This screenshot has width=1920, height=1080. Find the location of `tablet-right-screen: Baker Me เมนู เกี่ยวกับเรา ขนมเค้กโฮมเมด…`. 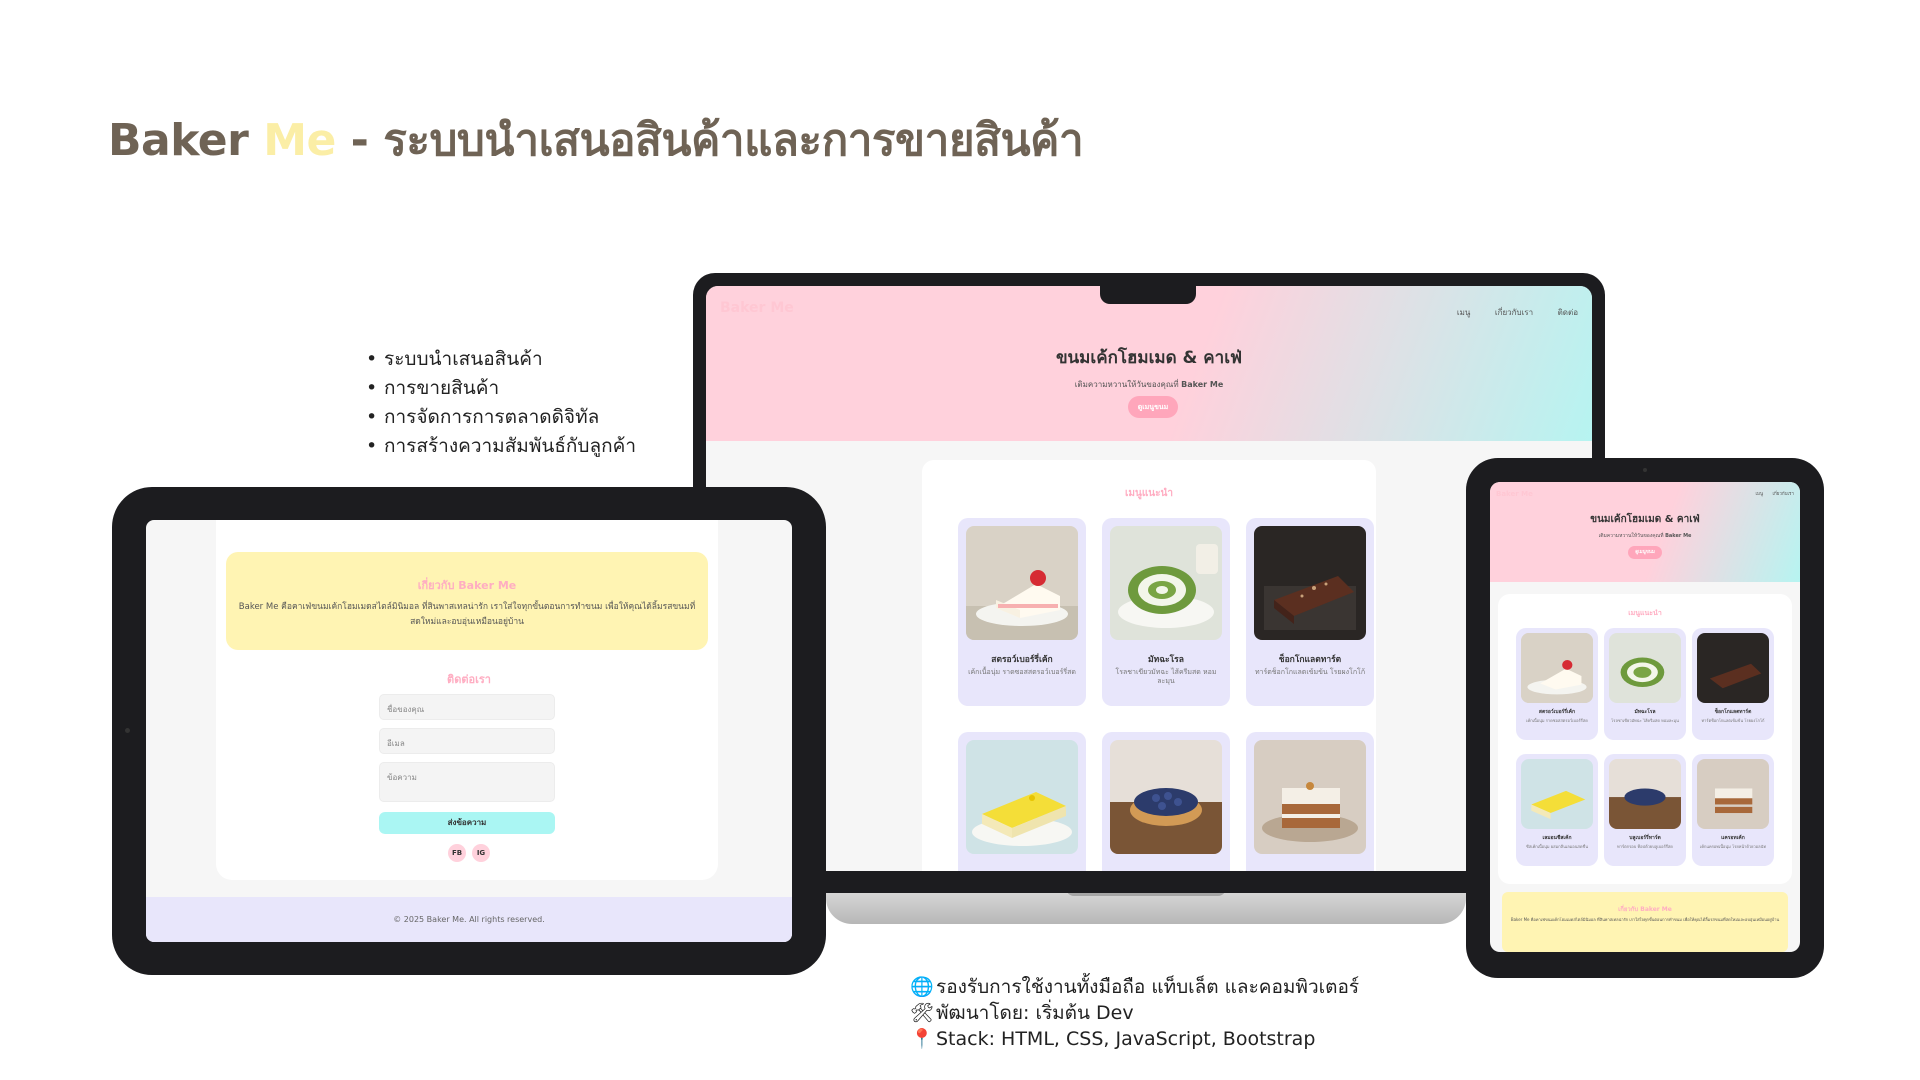

tablet-right-screen: Baker Me เมนู เกี่ยวกับเรา ขนมเค้กโฮมเมด… is located at coordinates (1645, 717).